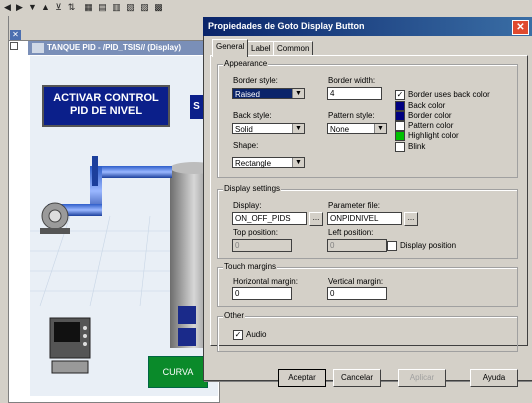 The height and width of the screenshot is (403, 532). Describe the element at coordinates (449, 94) in the screenshot. I see `border-uses-back-color-label: Border uses back color` at that location.